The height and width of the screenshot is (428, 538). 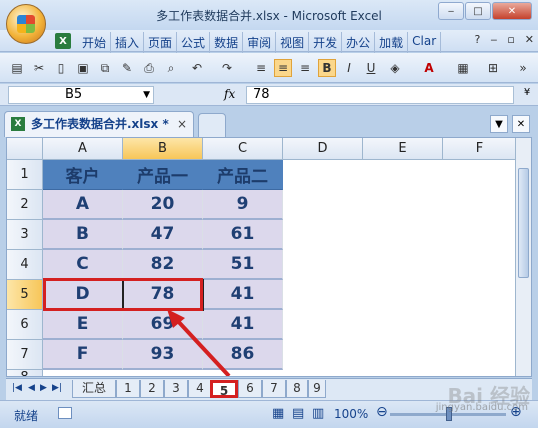 I want to click on maximize-button: □, so click(x=478, y=11).